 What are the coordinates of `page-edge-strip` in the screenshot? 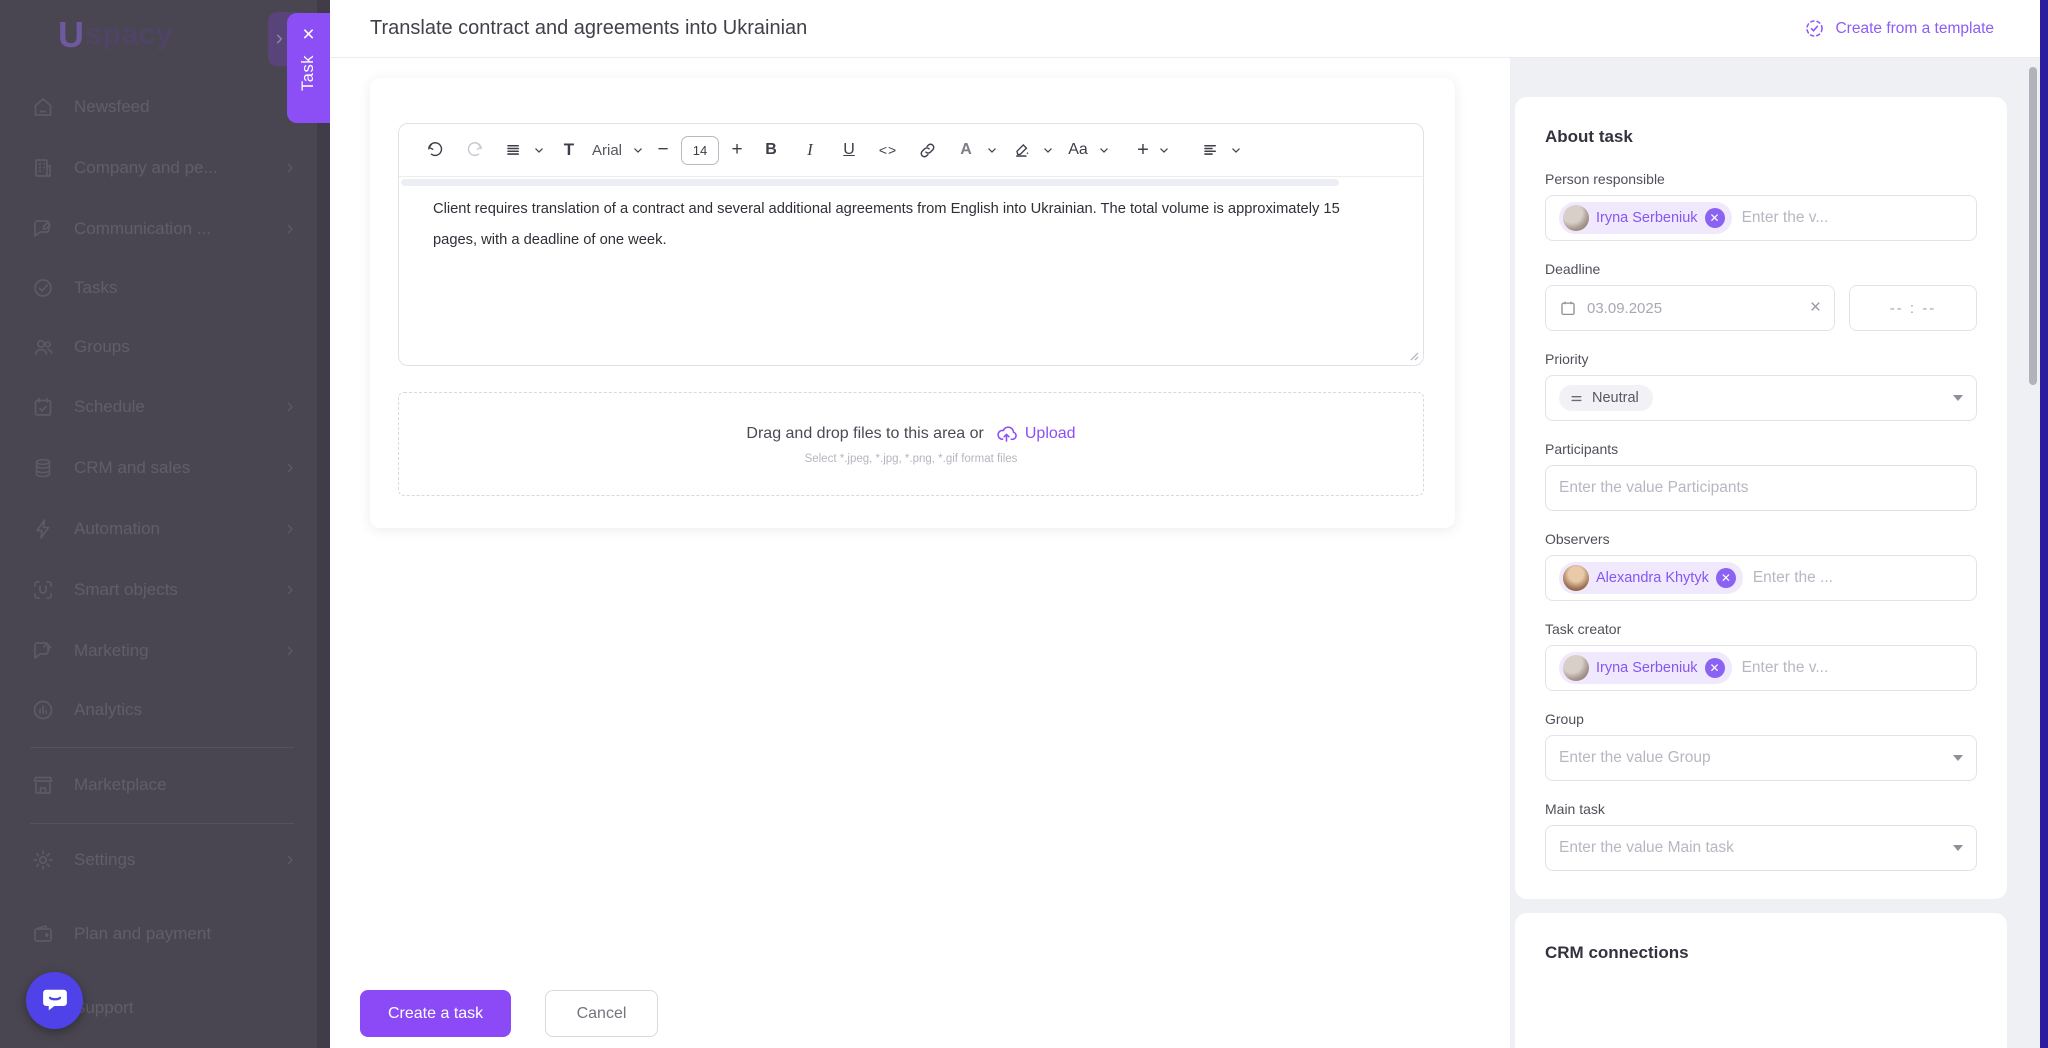 It's located at (2044, 524).